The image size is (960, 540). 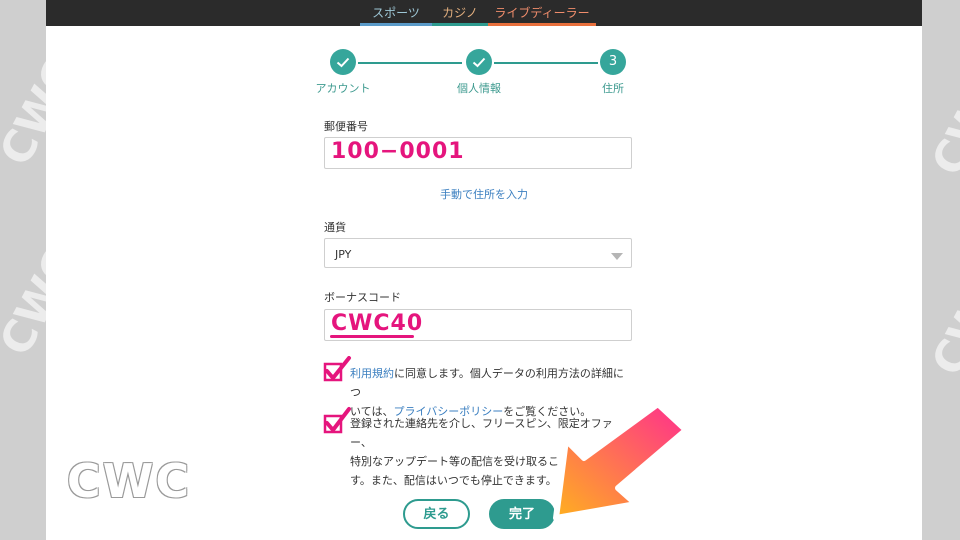 I want to click on currency-select: JPY, so click(x=478, y=253).